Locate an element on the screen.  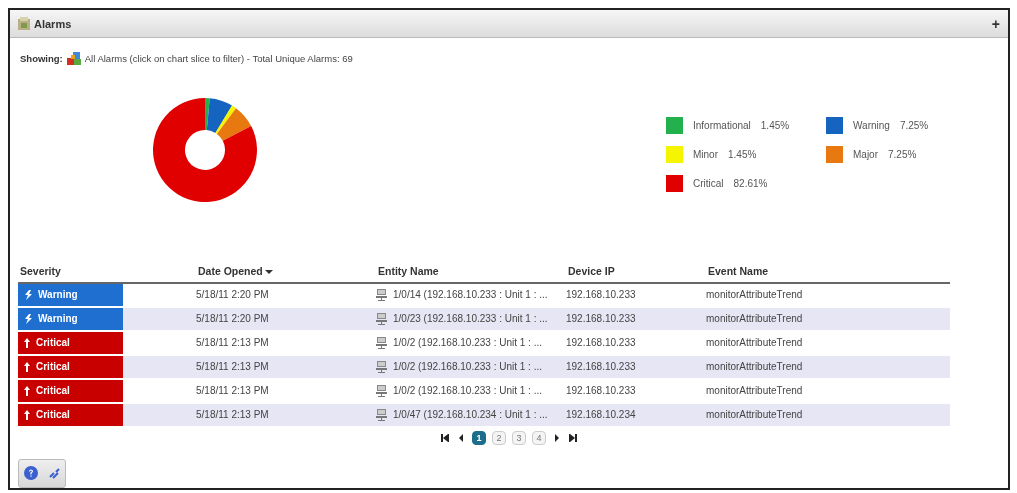
column-header: Severity is located at coordinates (107, 270).